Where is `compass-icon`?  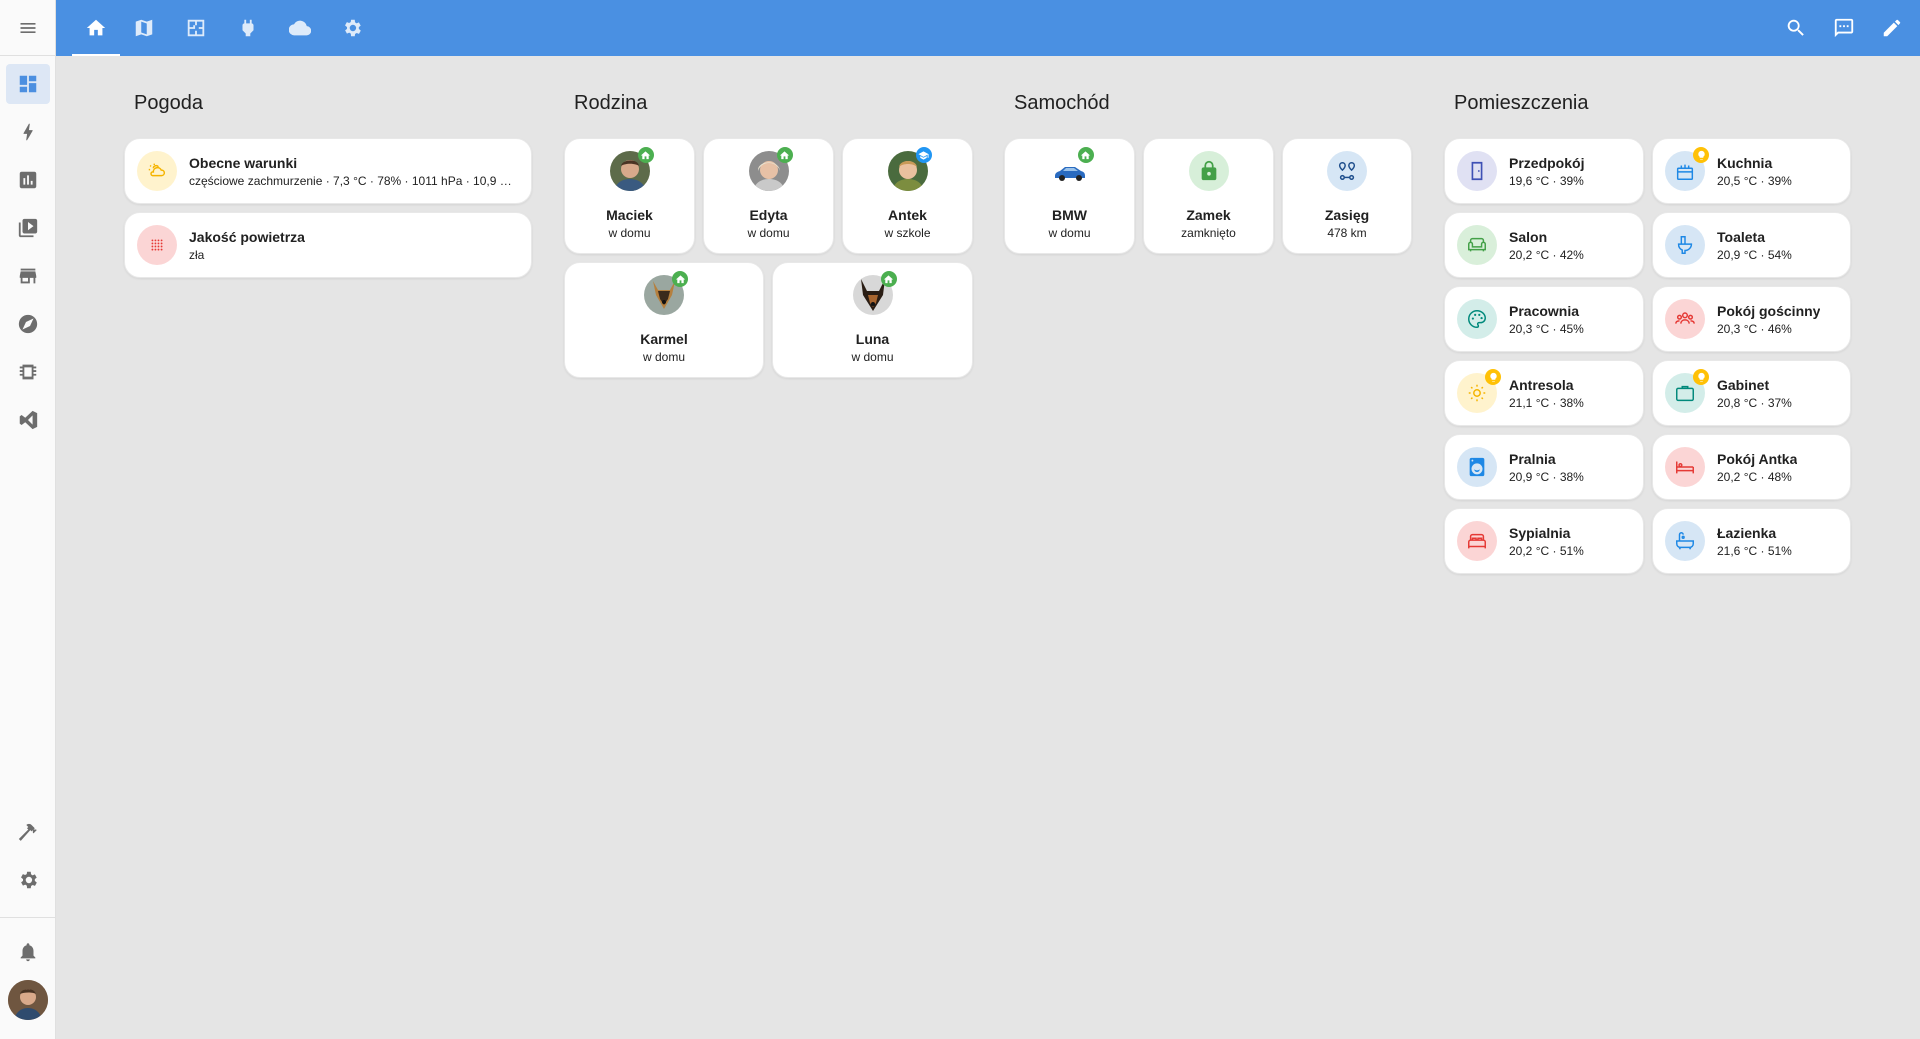 compass-icon is located at coordinates (28, 324).